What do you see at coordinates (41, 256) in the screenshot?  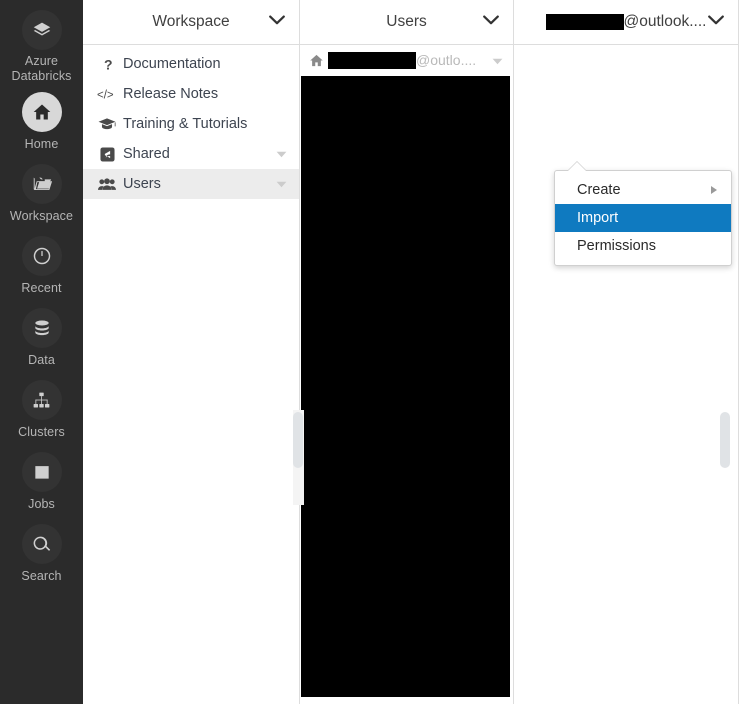 I see `clock-icon` at bounding box center [41, 256].